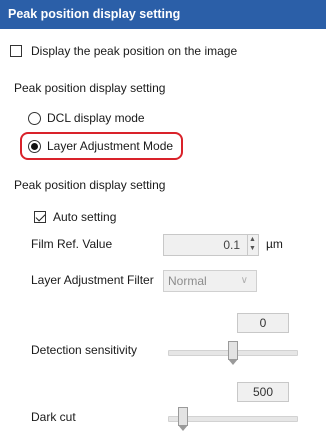 This screenshot has width=326, height=434. What do you see at coordinates (96, 118) in the screenshot?
I see `dcl-mode-label: DCL display mode` at bounding box center [96, 118].